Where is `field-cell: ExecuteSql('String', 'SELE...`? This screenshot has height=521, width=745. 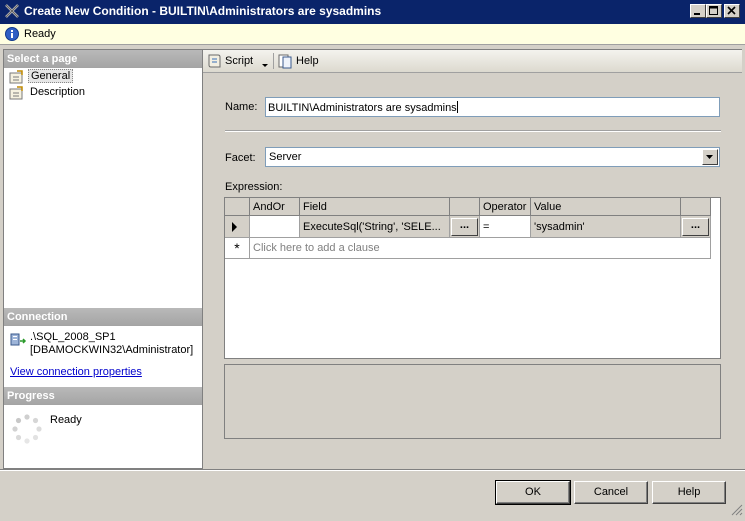 field-cell: ExecuteSql('String', 'SELE... is located at coordinates (375, 227).